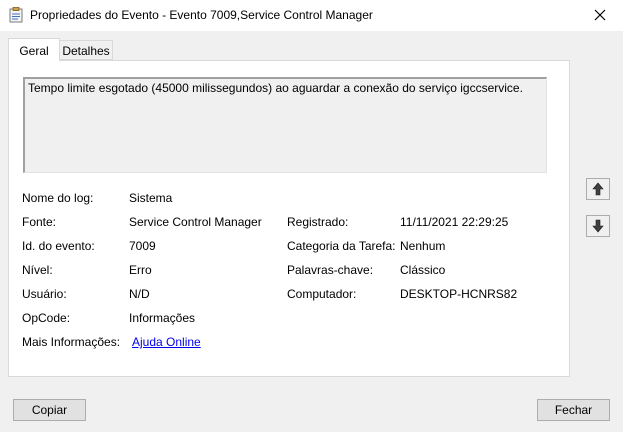  Describe the element at coordinates (459, 294) in the screenshot. I see `computer-value: DESKTOP-HCNRS82` at that location.